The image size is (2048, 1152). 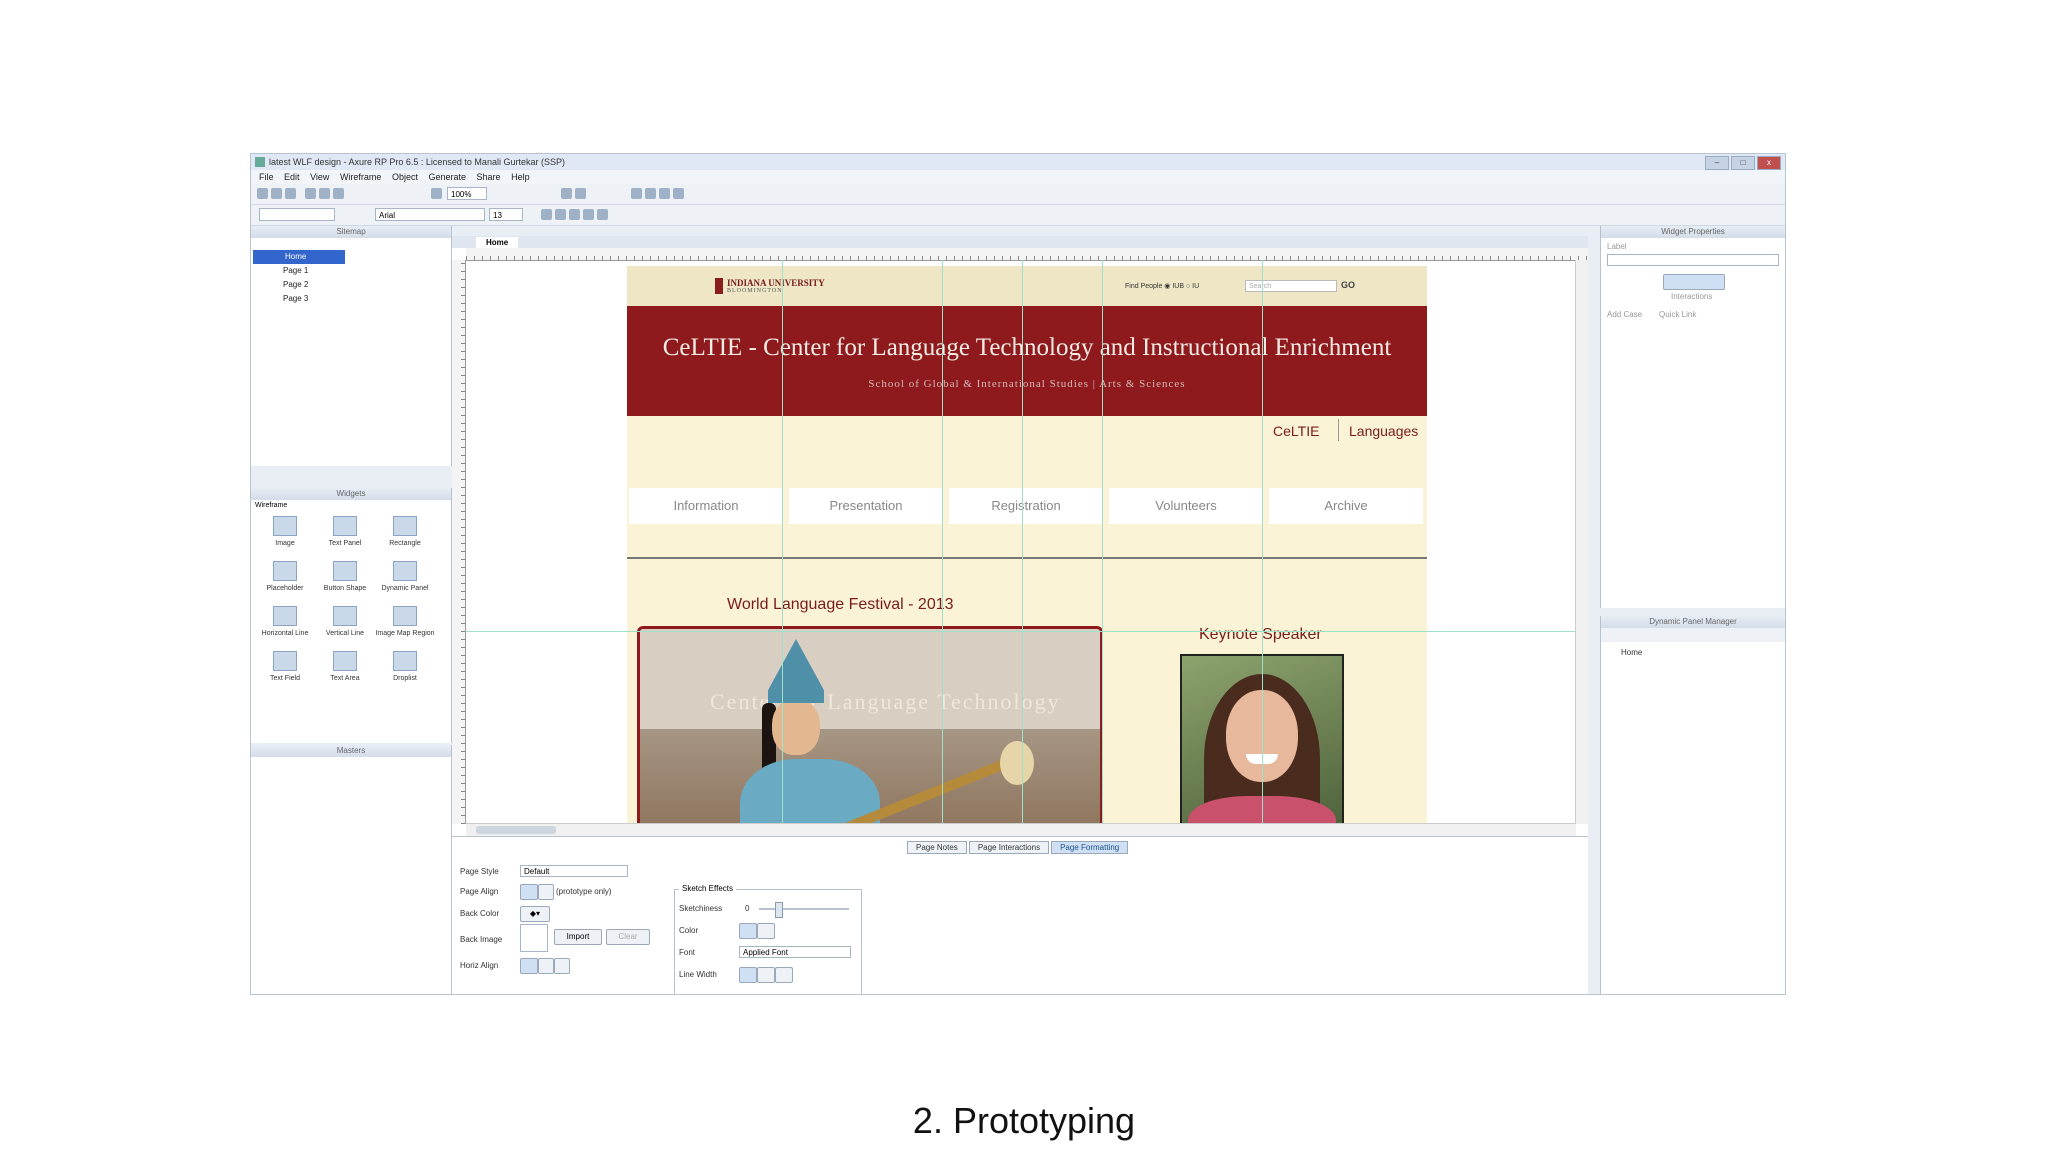 I want to click on preview-icon, so click(x=436, y=193).